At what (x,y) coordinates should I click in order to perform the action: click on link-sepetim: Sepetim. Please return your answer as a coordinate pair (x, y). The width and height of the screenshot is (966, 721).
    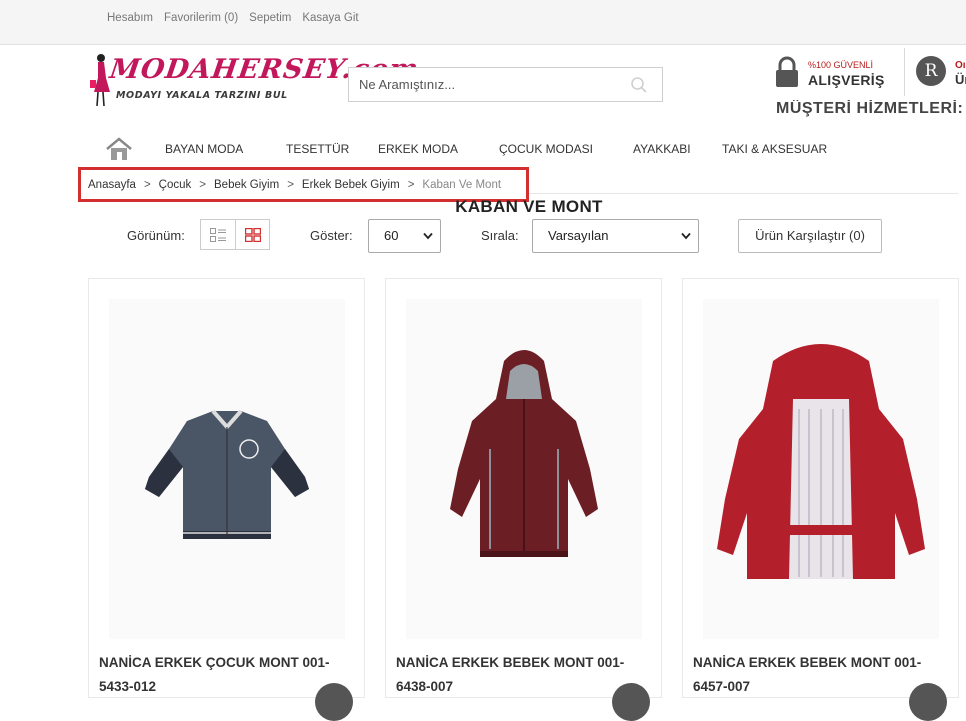
    Looking at the image, I should click on (270, 18).